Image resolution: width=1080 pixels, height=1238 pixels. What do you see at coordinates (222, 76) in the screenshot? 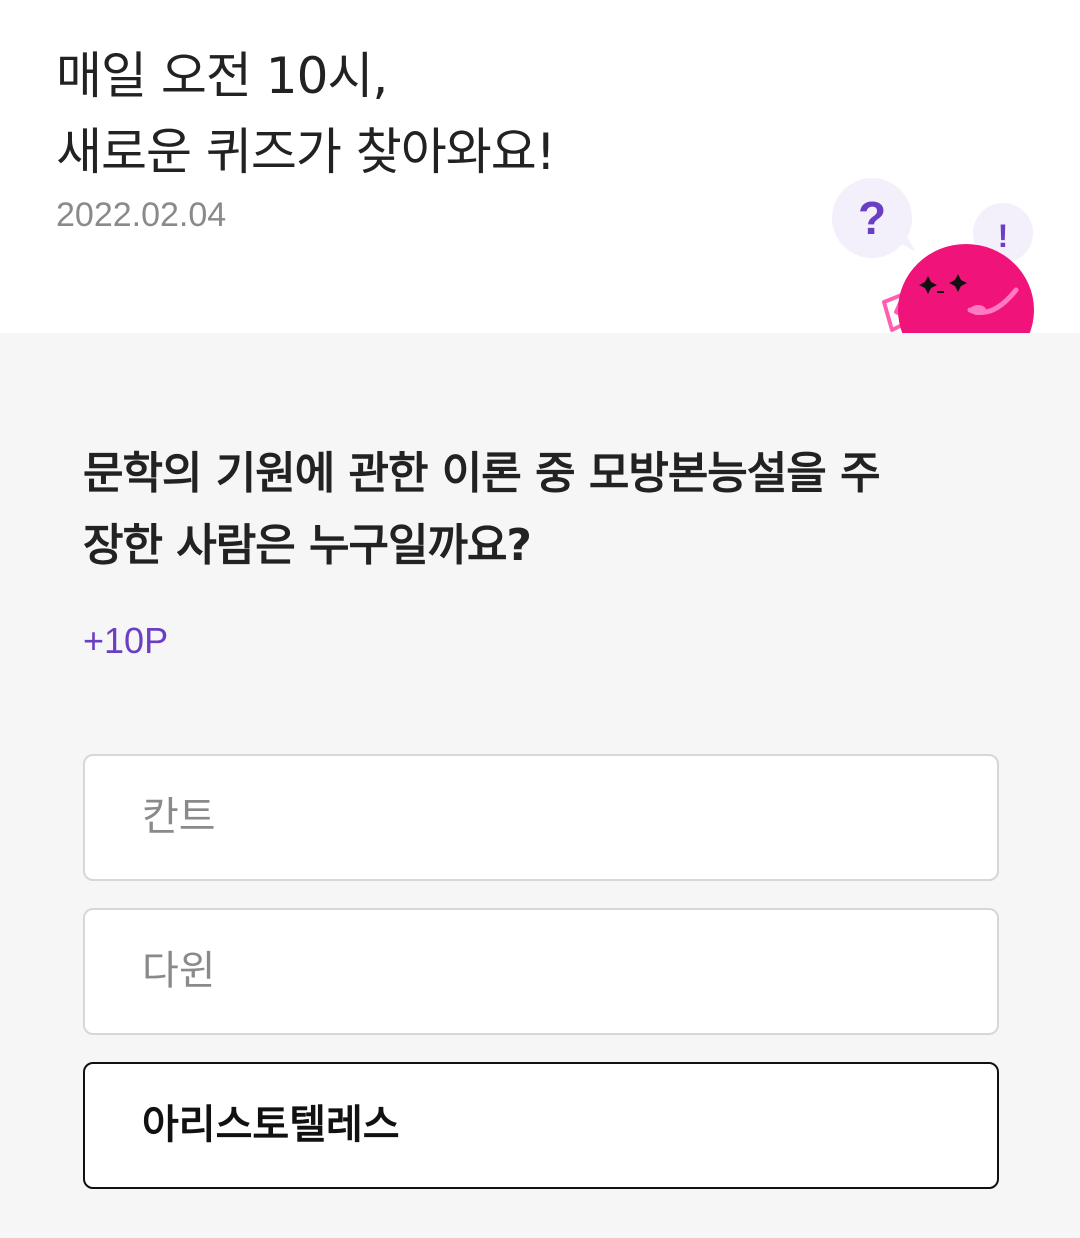
I see `title-line-1: 매일 오전 10시,` at bounding box center [222, 76].